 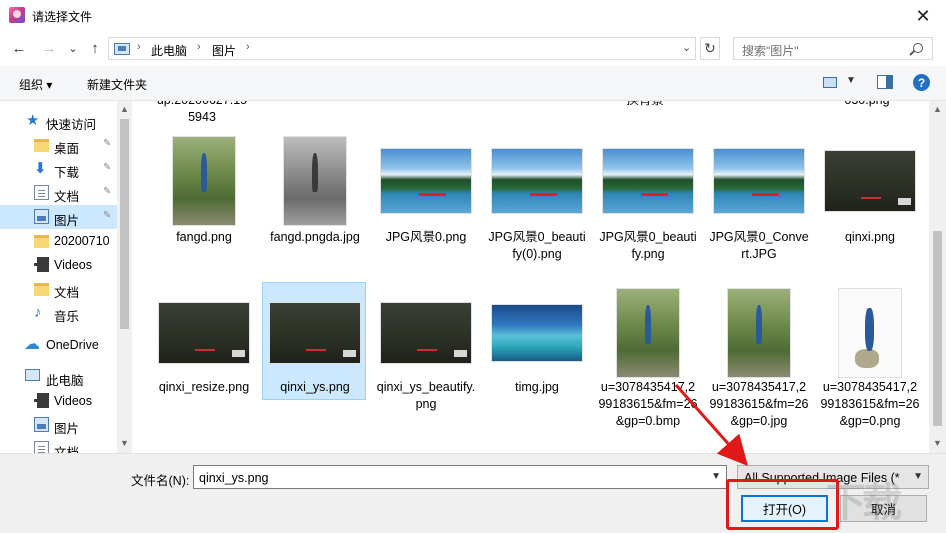 What do you see at coordinates (58, 265) in the screenshot?
I see `sidebar-item-videos: Videos` at bounding box center [58, 265].